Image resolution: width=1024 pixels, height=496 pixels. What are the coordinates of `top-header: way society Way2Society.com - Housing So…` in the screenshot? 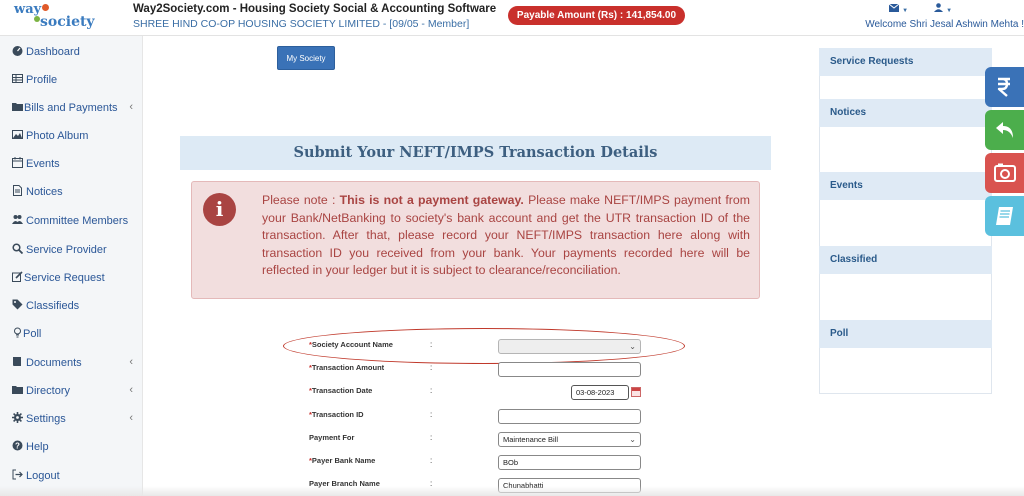 It's located at (512, 18).